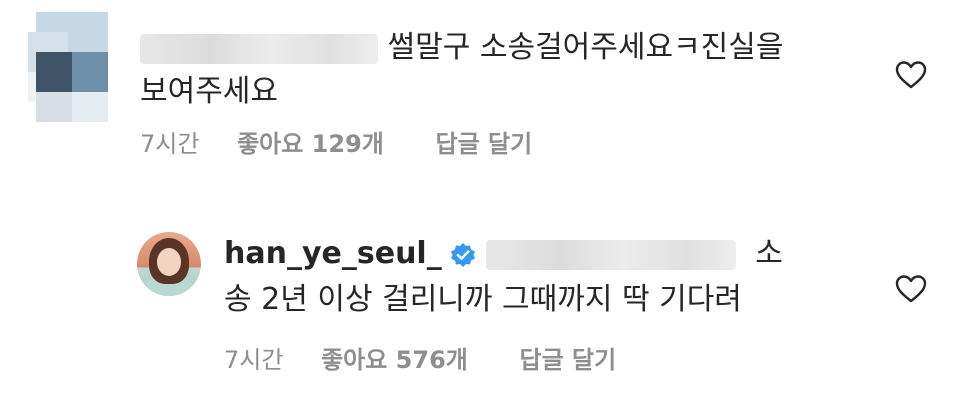 This screenshot has height=404, width=960. I want to click on likes-count: 좋아요 576개, so click(394, 360).